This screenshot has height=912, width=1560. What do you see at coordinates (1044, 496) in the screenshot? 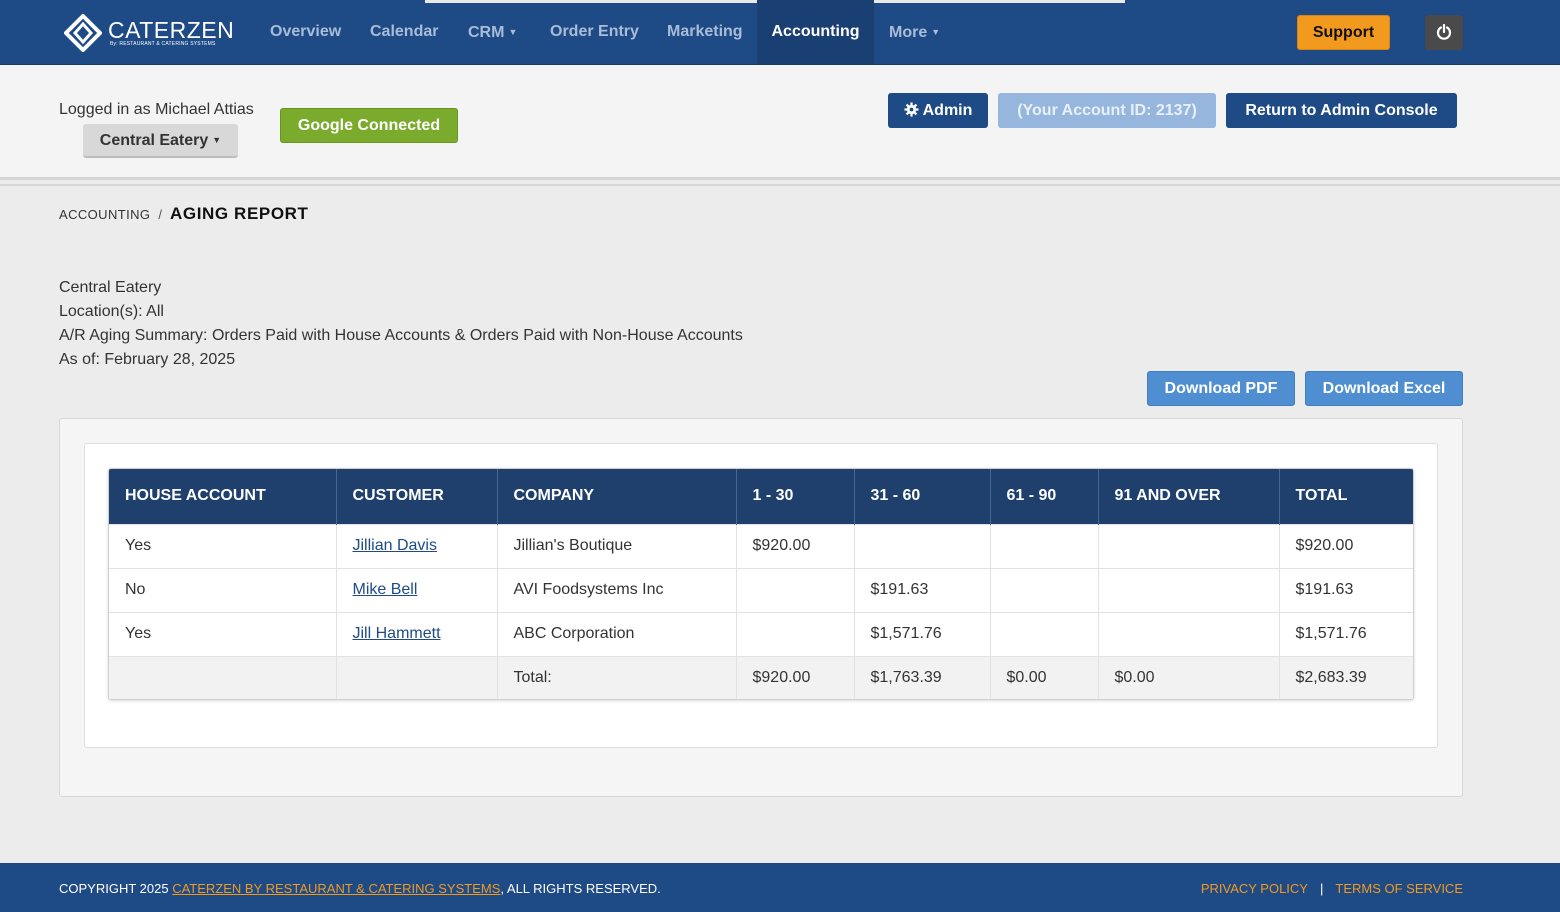
I see `column-header-61-90: 61 - 90` at bounding box center [1044, 496].